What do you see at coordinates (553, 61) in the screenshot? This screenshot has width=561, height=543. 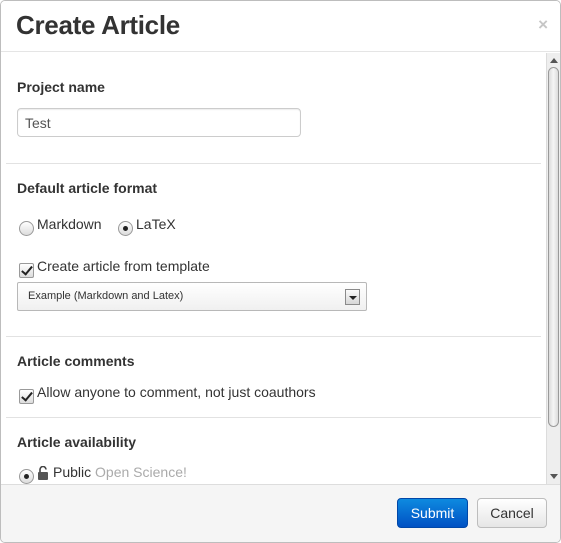 I see `scroll-up-icon` at bounding box center [553, 61].